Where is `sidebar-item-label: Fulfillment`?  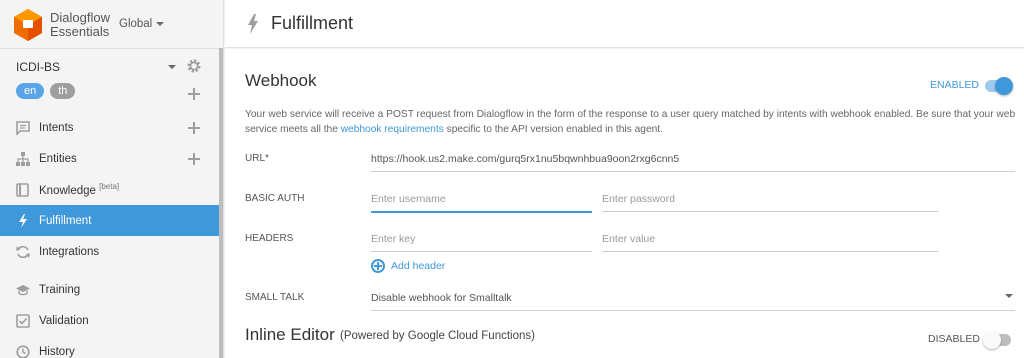 sidebar-item-label: Fulfillment is located at coordinates (65, 220).